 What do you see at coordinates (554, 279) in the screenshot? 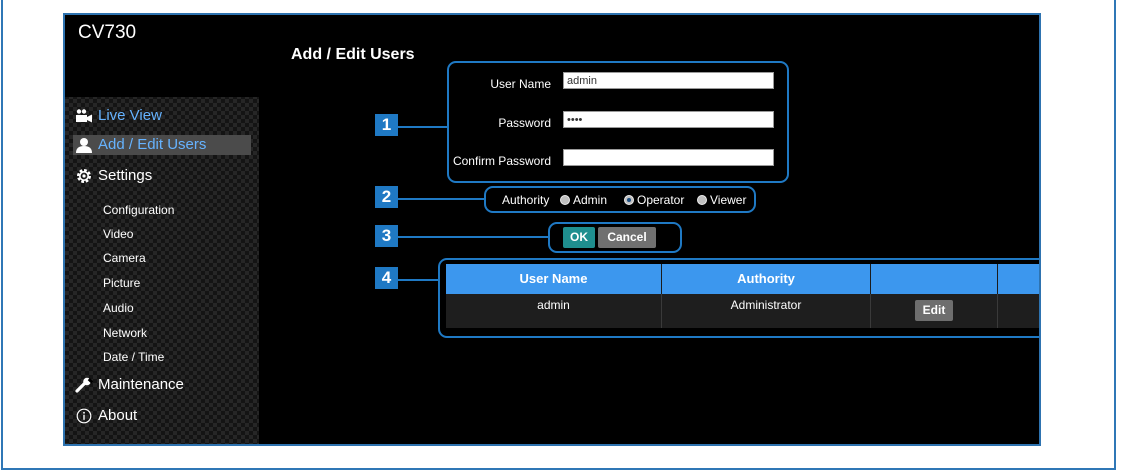
I see `column-header-user-name: User Name` at bounding box center [554, 279].